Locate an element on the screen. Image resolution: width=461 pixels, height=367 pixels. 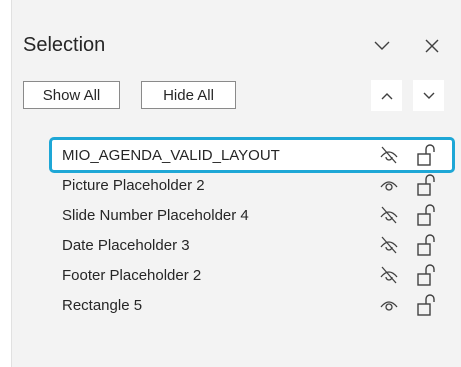
list-item: Rectangle 5 is located at coordinates (252, 305).